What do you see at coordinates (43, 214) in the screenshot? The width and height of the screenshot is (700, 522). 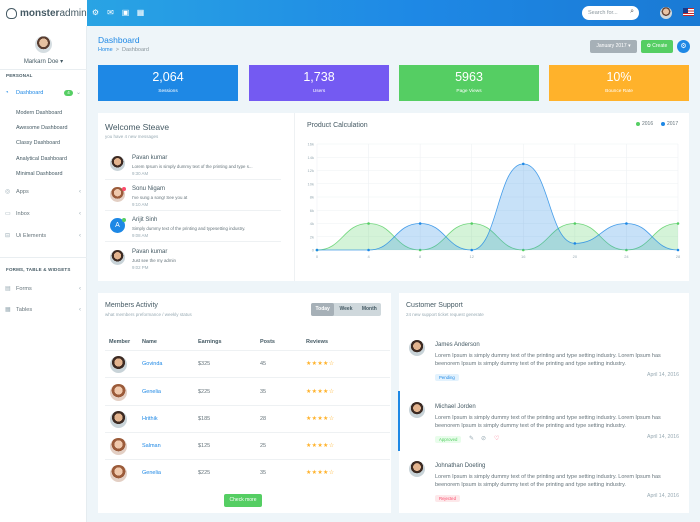 I see `sidebar-item-inbox: ▭ Inbox ‹` at bounding box center [43, 214].